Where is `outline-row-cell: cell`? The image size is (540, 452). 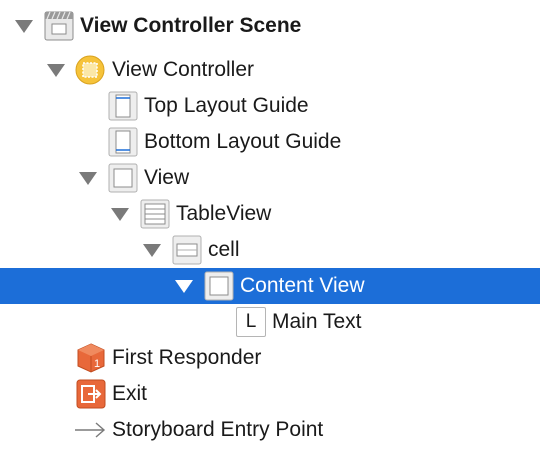
outline-row-cell: cell is located at coordinates (270, 250).